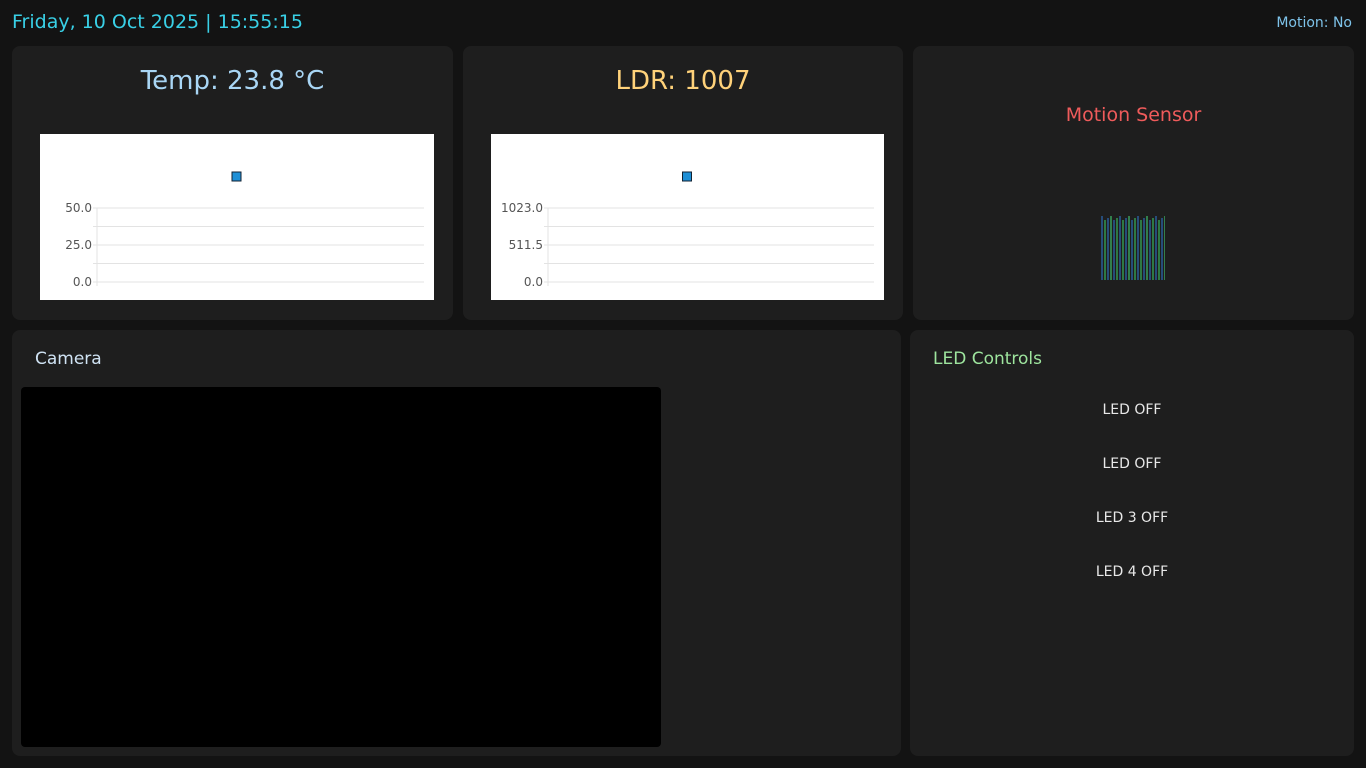 The image size is (1366, 768). Describe the element at coordinates (687, 230) in the screenshot. I see `ldr-chart-svg: 1023.0 511.5 0.0` at that location.